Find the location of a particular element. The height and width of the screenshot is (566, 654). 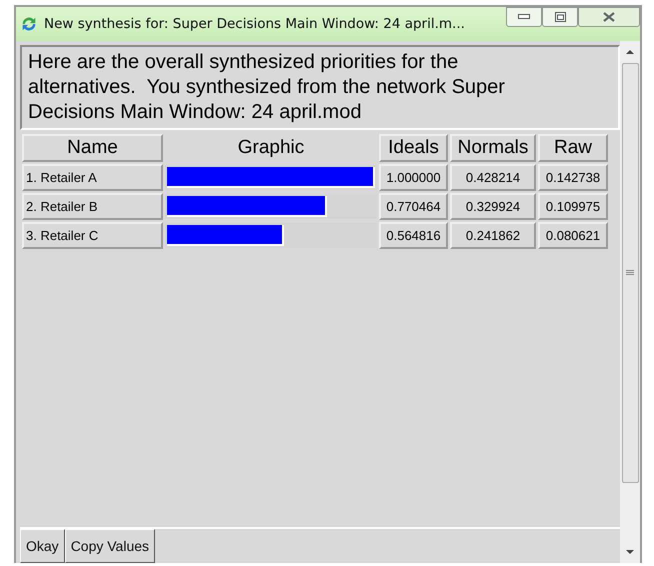

table-cell: 0.142738 is located at coordinates (573, 177).